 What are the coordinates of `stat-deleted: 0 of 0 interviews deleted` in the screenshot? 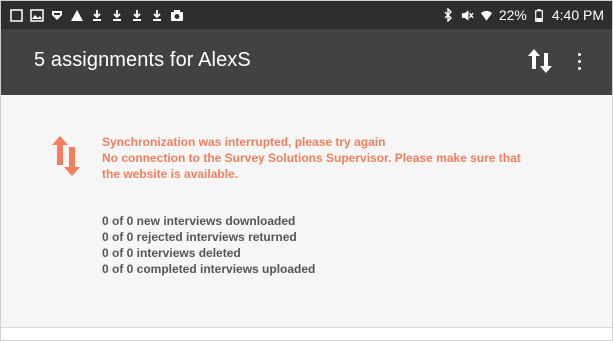 It's located at (171, 253).